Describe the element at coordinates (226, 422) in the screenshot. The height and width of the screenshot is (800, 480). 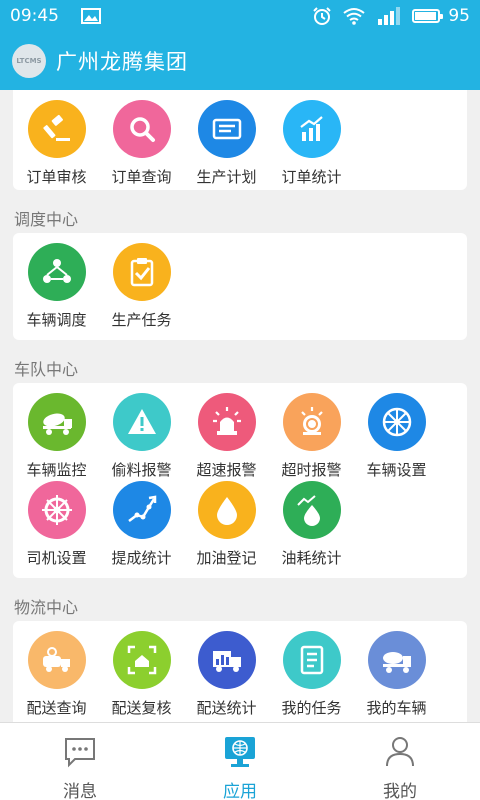
I see `siren-icon` at that location.